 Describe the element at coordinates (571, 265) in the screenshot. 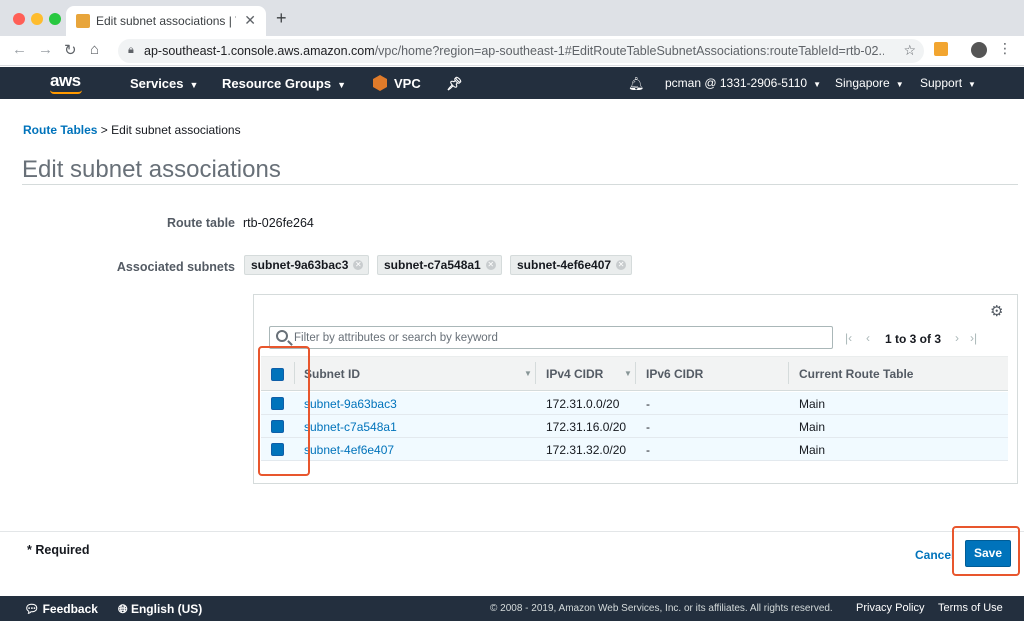

I see `subnet-chip: subnet-4ef6e407 ✕` at that location.